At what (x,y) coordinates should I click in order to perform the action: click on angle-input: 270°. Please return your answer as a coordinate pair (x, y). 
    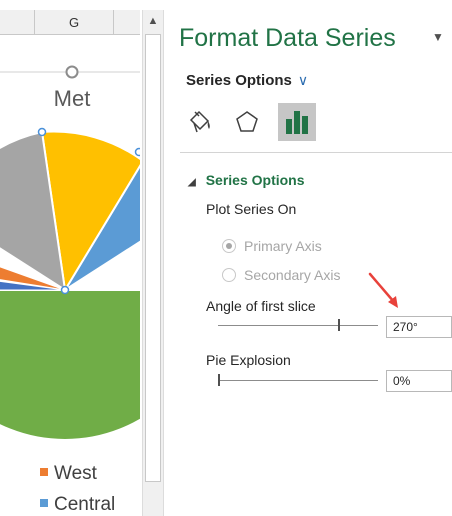
    Looking at the image, I should click on (419, 327).